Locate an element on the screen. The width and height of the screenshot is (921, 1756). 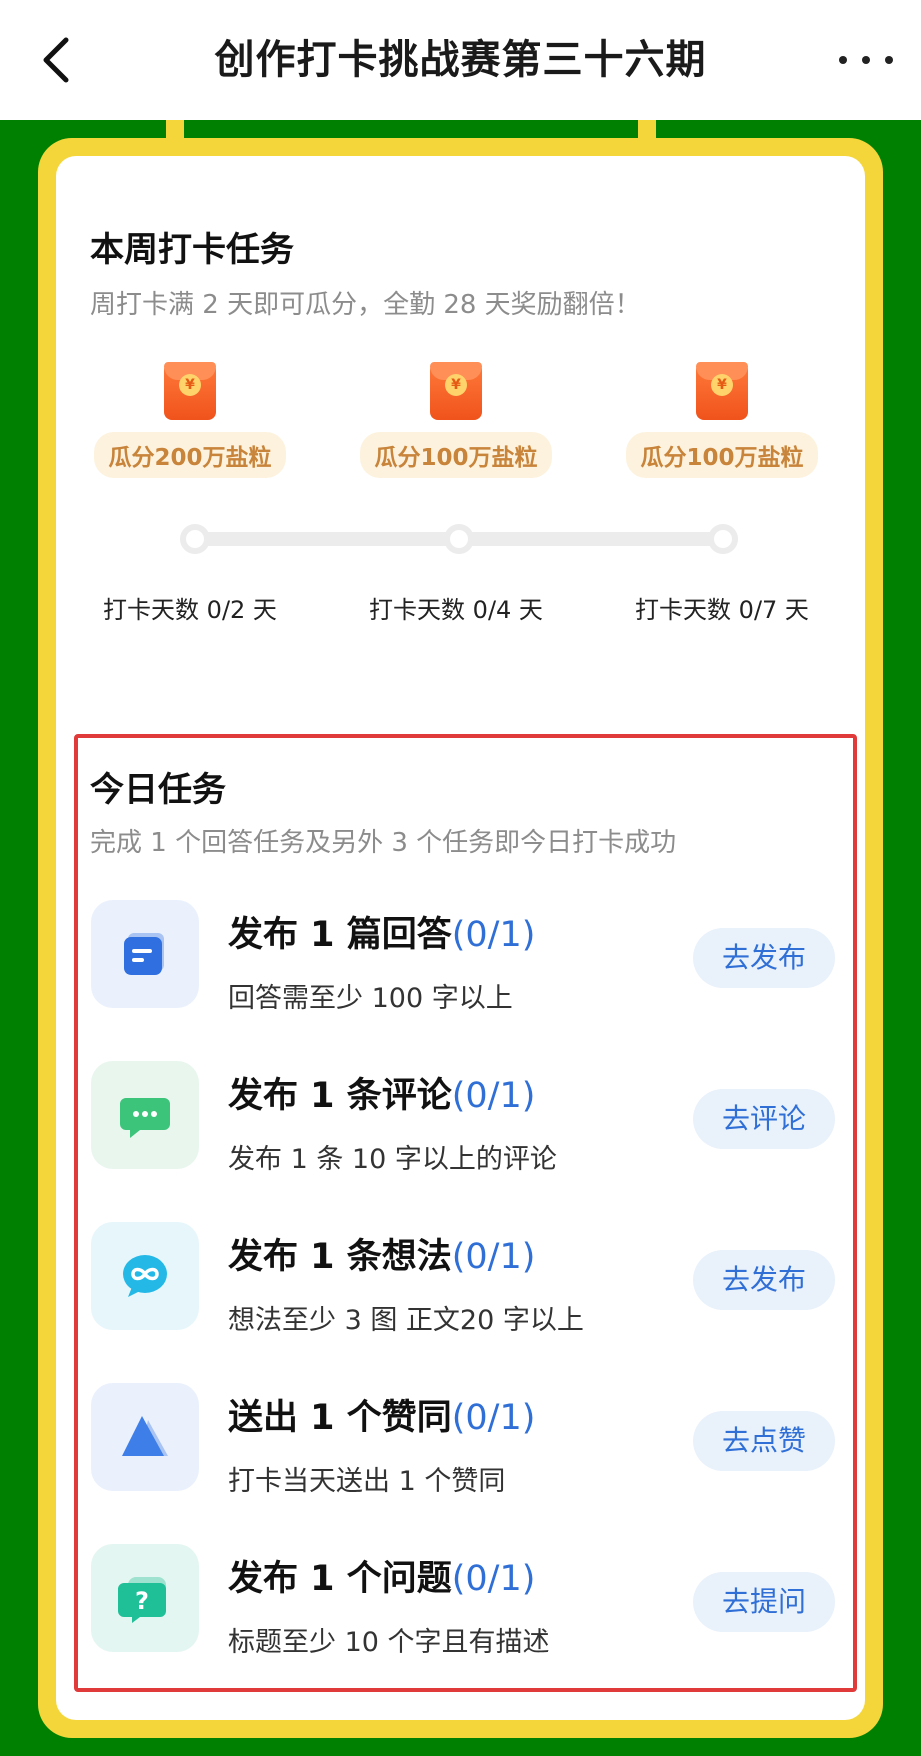
back-button is located at coordinates (62, 60).